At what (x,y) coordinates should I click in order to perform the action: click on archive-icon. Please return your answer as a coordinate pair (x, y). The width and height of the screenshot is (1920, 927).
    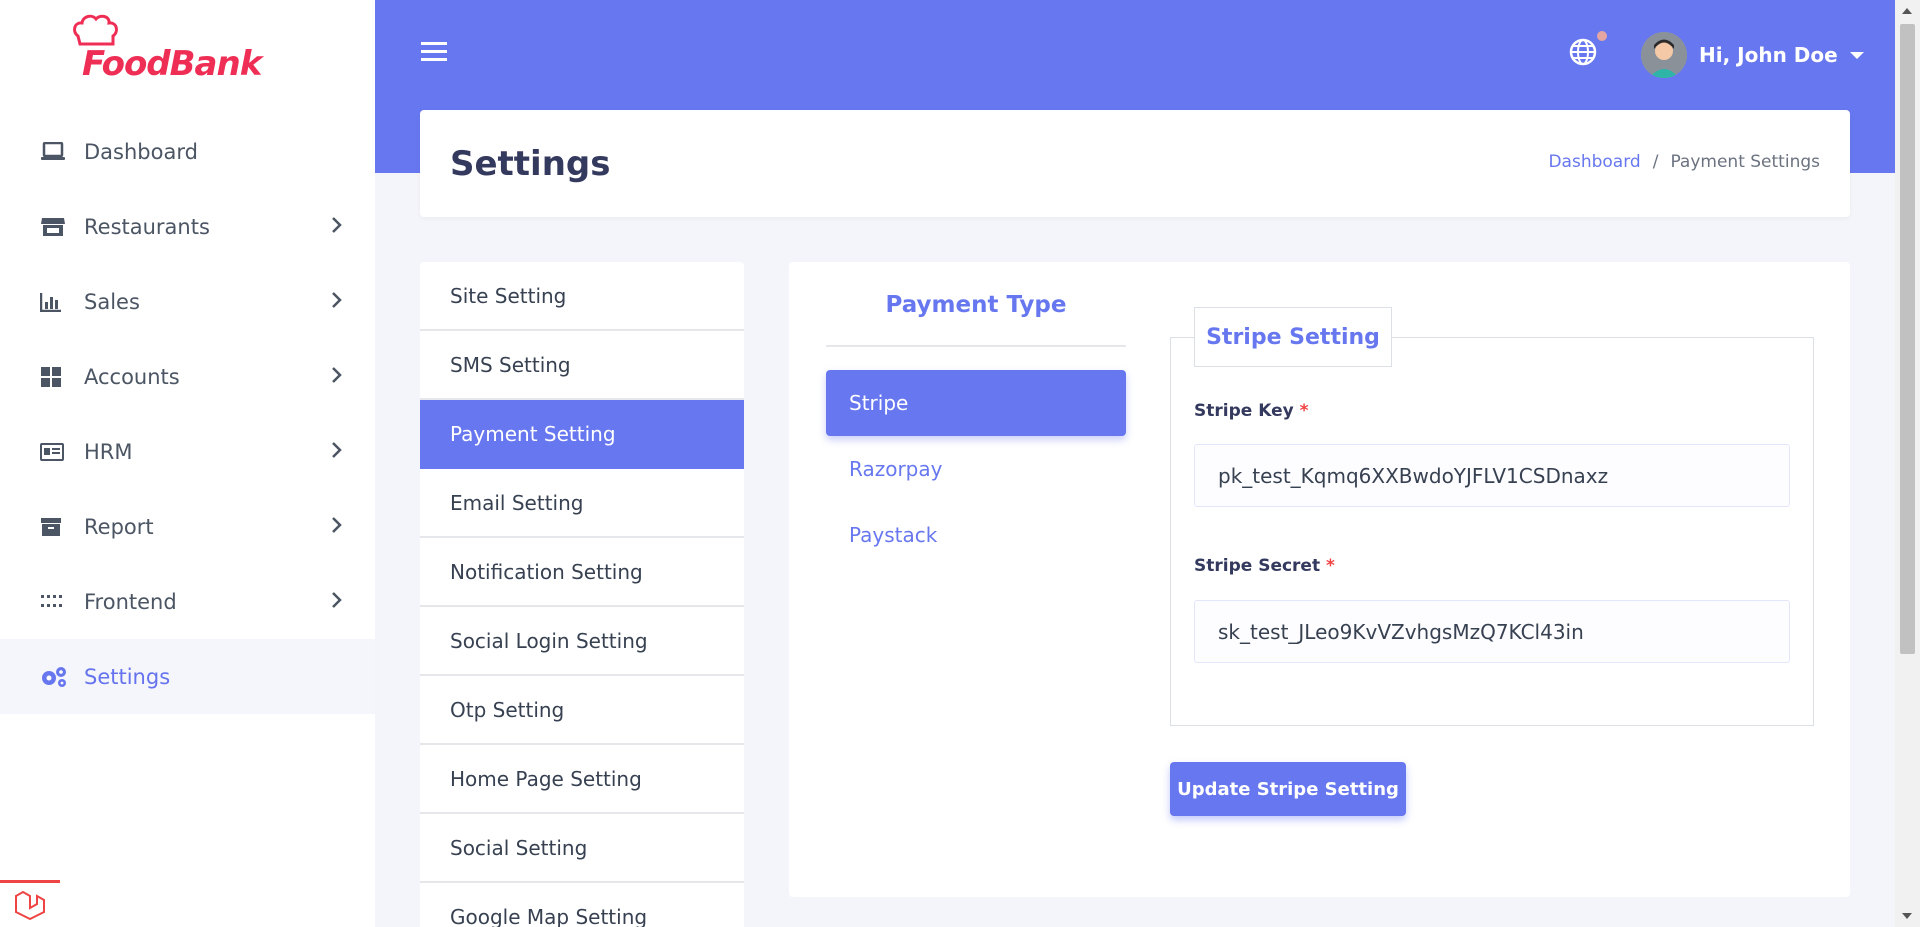
    Looking at the image, I should click on (54, 527).